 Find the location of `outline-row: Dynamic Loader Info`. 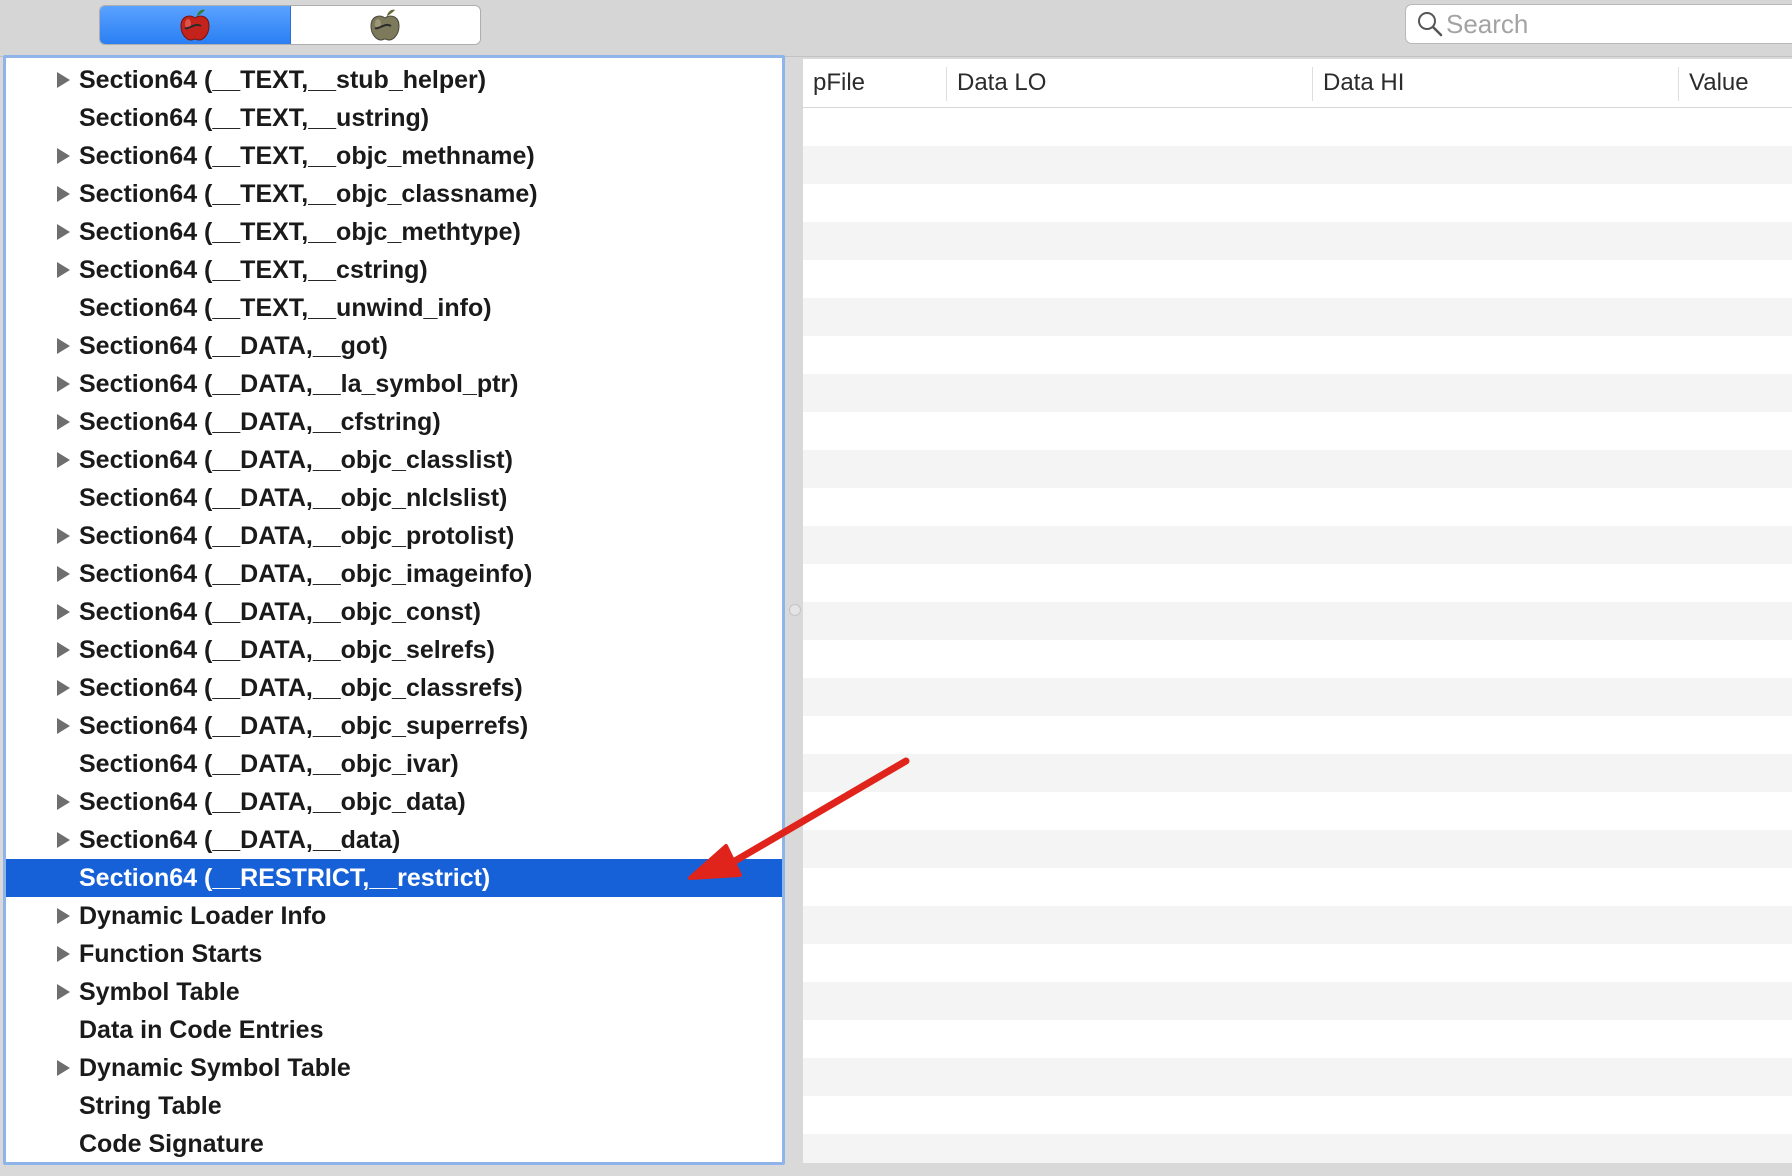

outline-row: Dynamic Loader Info is located at coordinates (394, 916).